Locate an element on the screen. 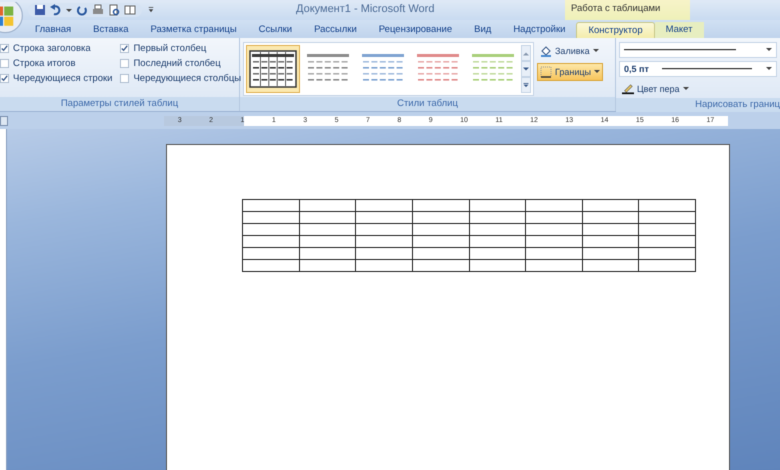 This screenshot has width=780, height=470. checkbox-label: Последний столбец is located at coordinates (177, 63).